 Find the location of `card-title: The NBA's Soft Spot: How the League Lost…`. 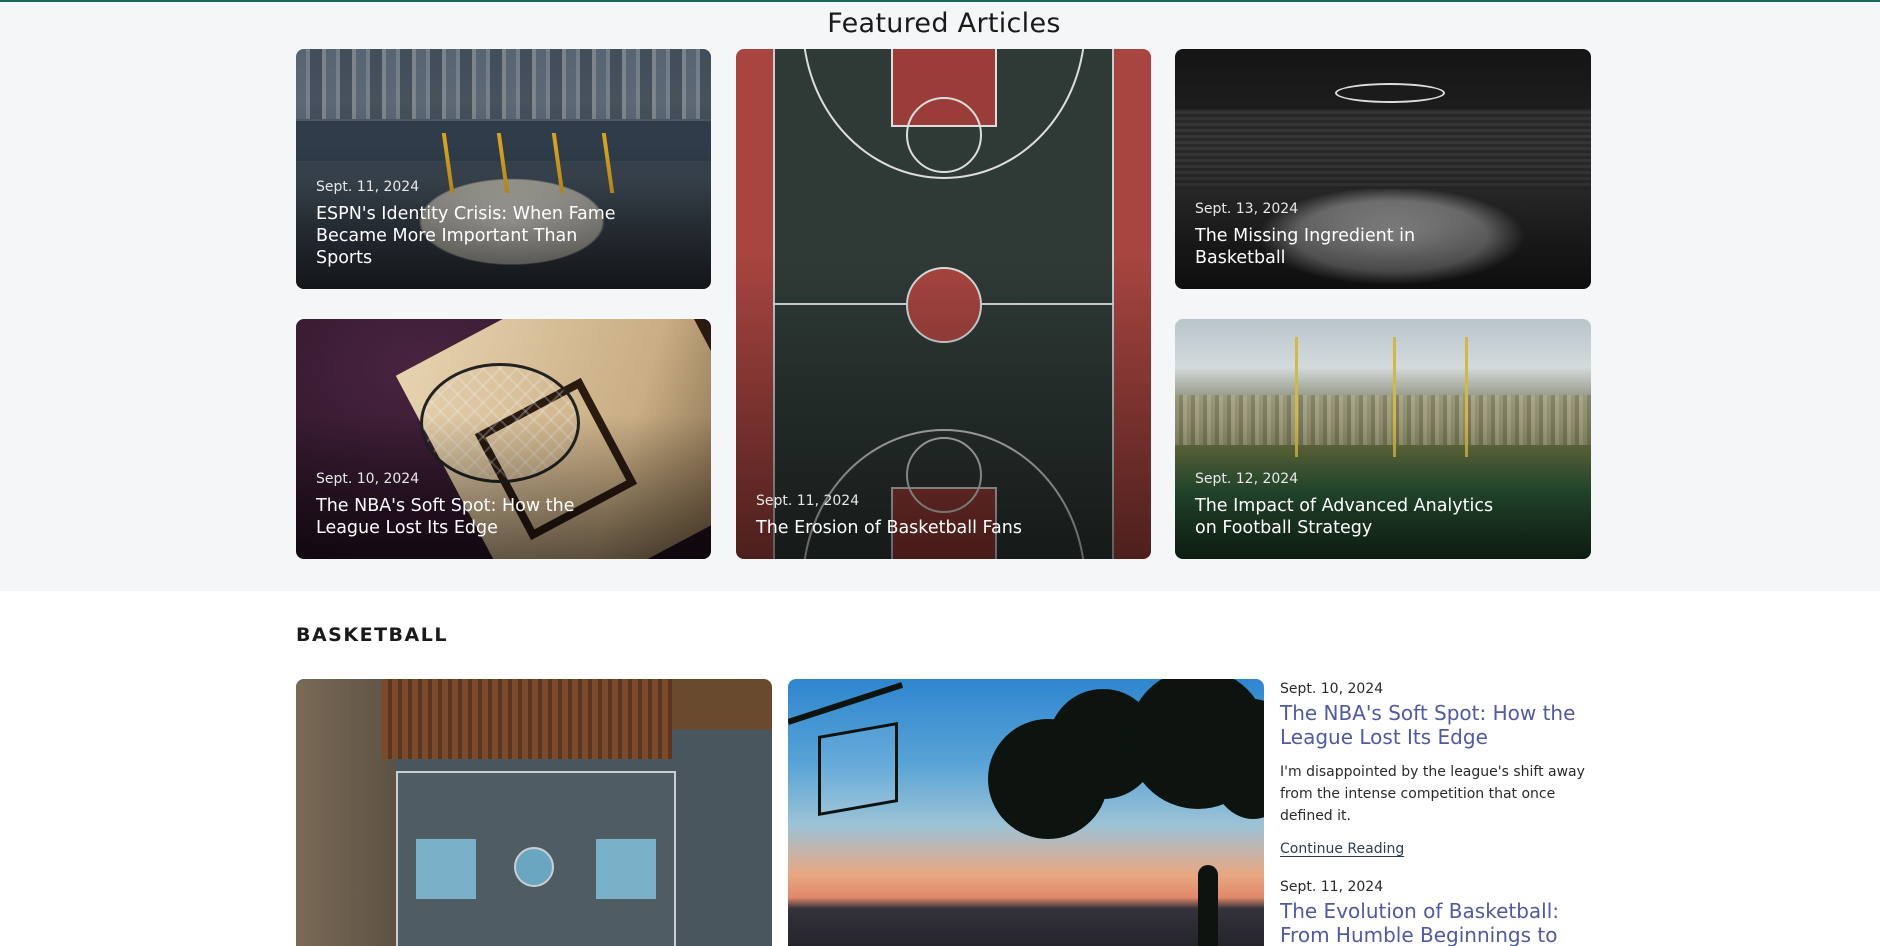

card-title: The NBA's Soft Spot: How the League Lost… is located at coordinates (473, 517).